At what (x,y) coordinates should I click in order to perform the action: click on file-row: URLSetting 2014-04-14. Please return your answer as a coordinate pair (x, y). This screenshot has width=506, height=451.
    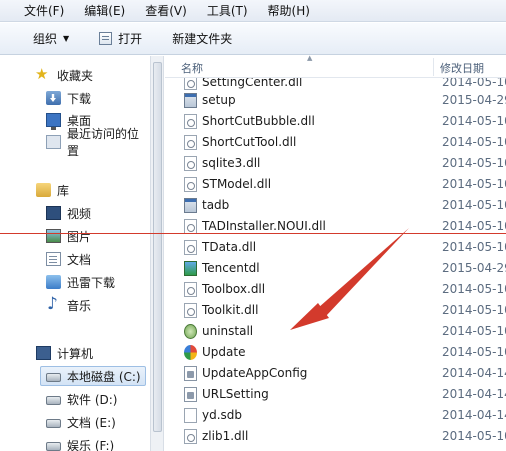
    Looking at the image, I should click on (335, 394).